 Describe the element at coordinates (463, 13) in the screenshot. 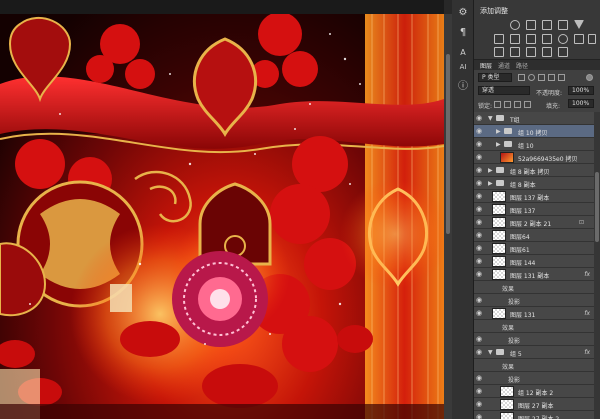

I see `sliders-icon: ⚙` at that location.